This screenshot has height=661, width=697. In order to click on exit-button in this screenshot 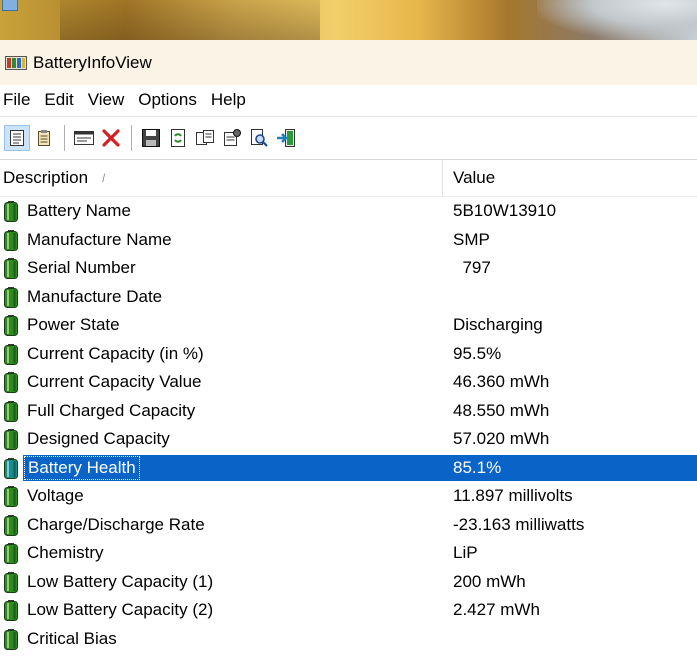, I will do `click(286, 138)`.